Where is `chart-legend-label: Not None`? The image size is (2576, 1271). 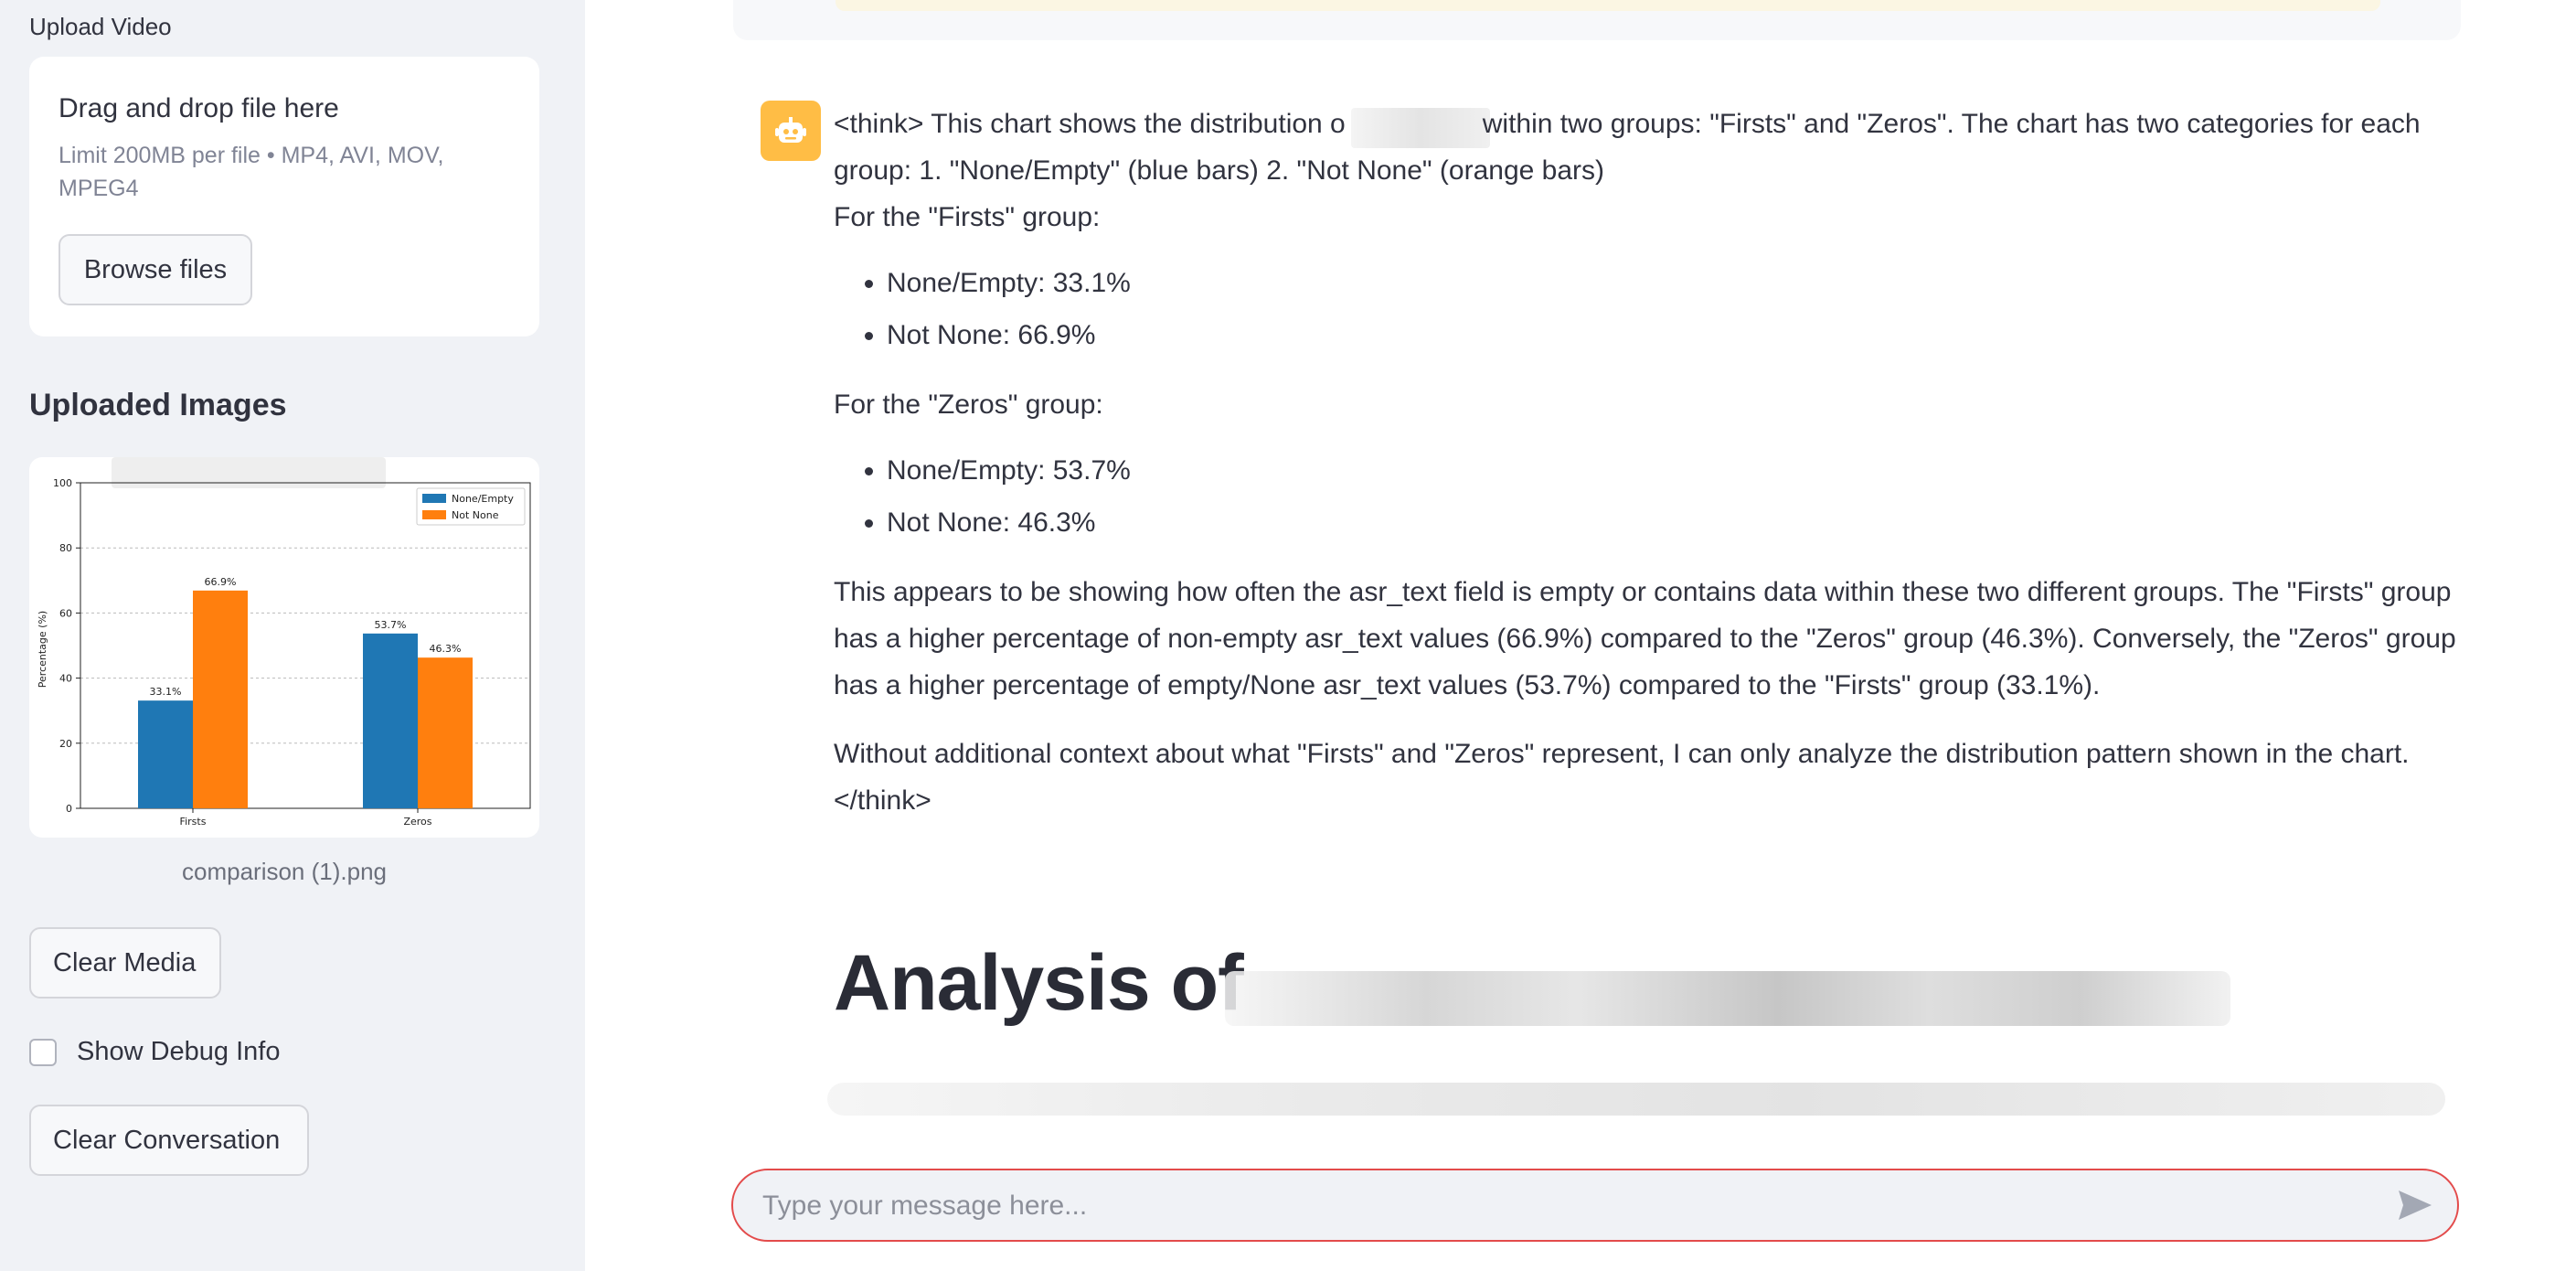
chart-legend-label: Not None is located at coordinates (476, 515).